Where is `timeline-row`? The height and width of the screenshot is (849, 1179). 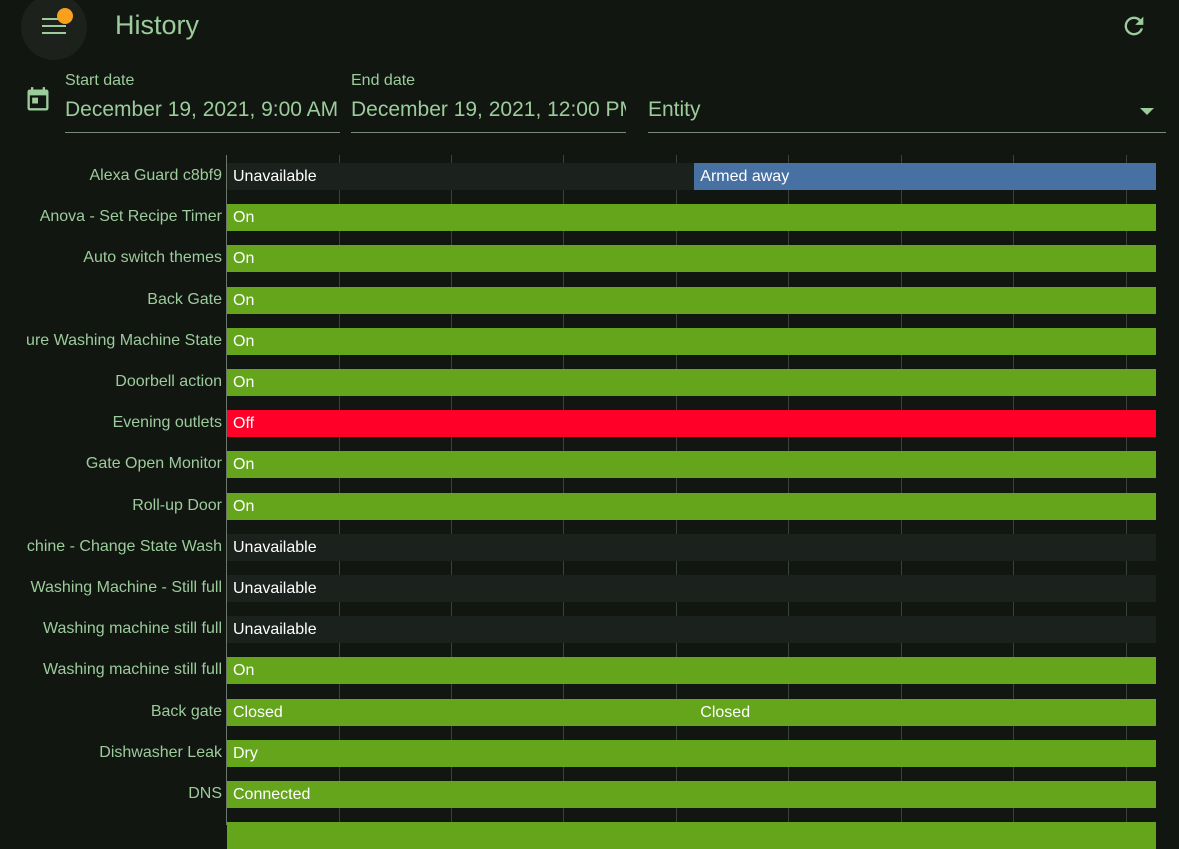 timeline-row is located at coordinates (589, 835).